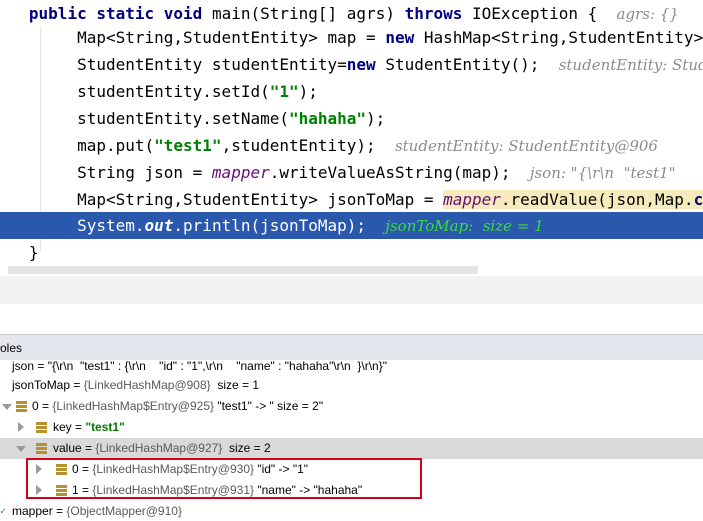 The height and width of the screenshot is (521, 703). I want to click on code-string: "1", so click(284, 91).